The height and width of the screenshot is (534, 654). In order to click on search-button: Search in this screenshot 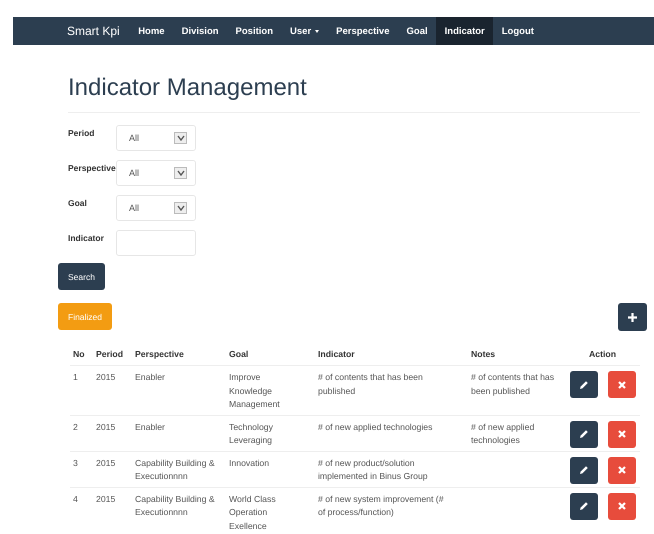, I will do `click(81, 276)`.